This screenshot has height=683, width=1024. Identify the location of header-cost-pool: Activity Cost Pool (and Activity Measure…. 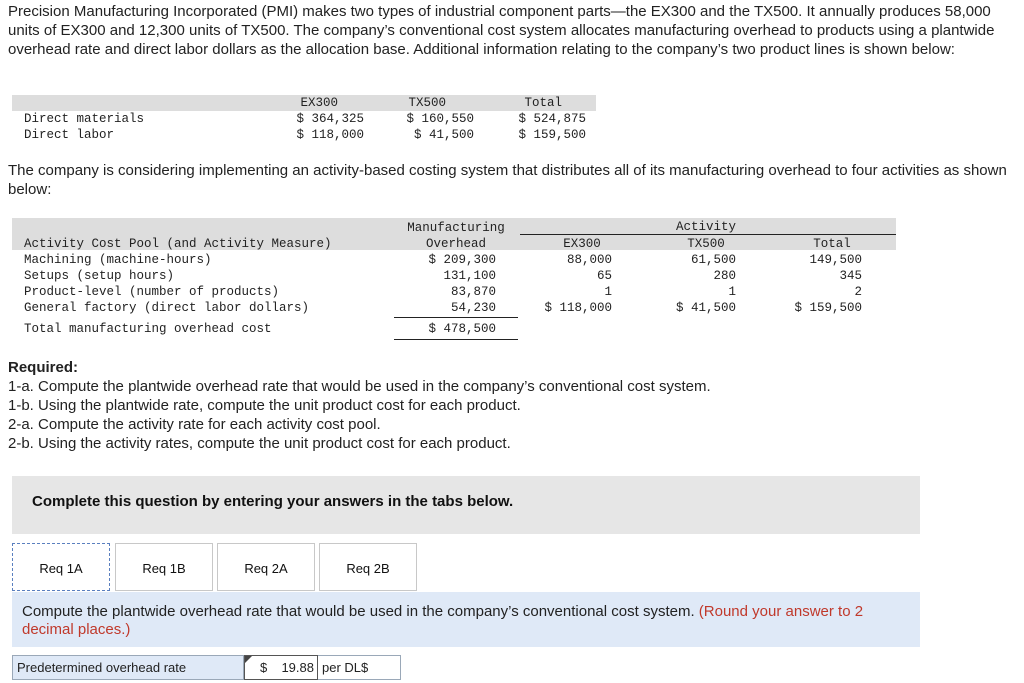
(178, 244).